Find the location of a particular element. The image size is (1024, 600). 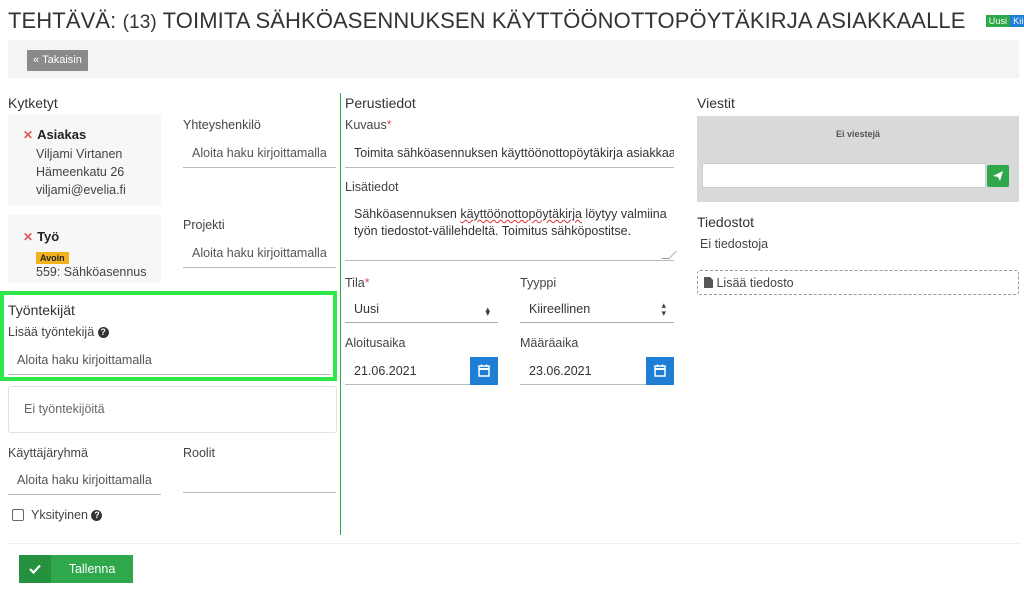

add-worker-label: Lisää työntekijä ? is located at coordinates (58, 332).